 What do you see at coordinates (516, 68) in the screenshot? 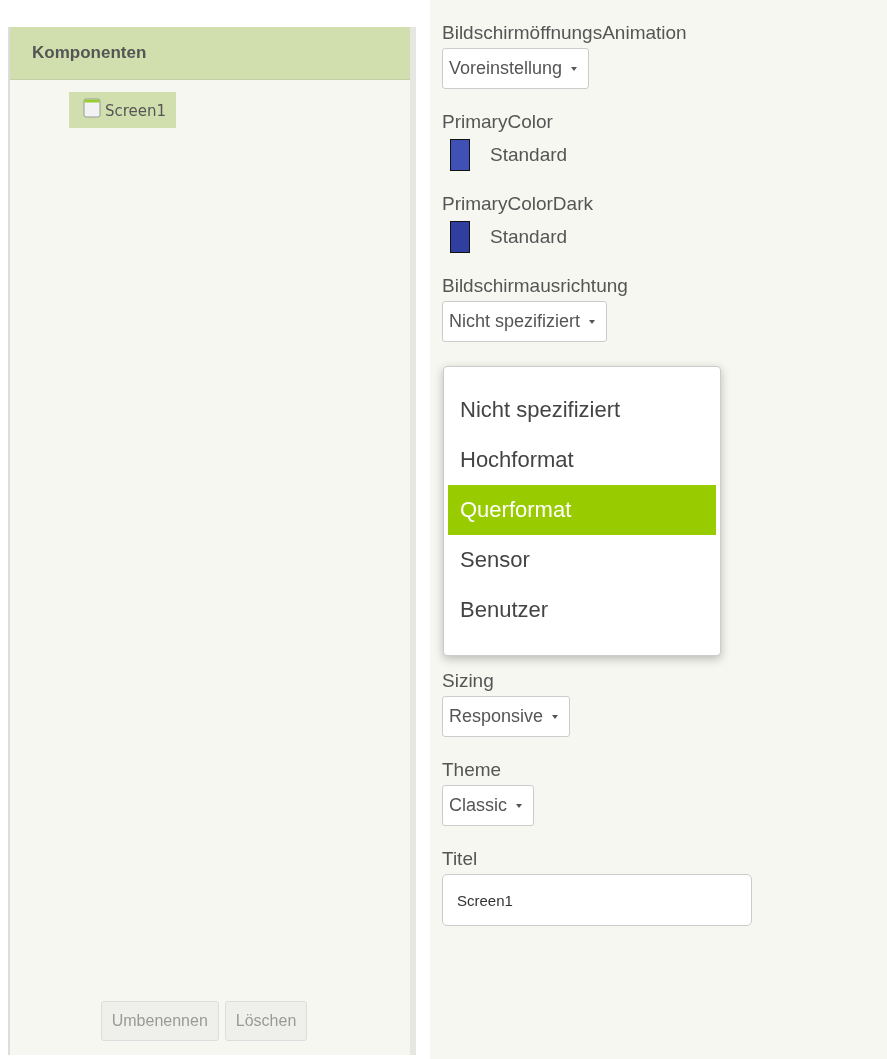
I see `dropdown-button: Voreinstellung` at bounding box center [516, 68].